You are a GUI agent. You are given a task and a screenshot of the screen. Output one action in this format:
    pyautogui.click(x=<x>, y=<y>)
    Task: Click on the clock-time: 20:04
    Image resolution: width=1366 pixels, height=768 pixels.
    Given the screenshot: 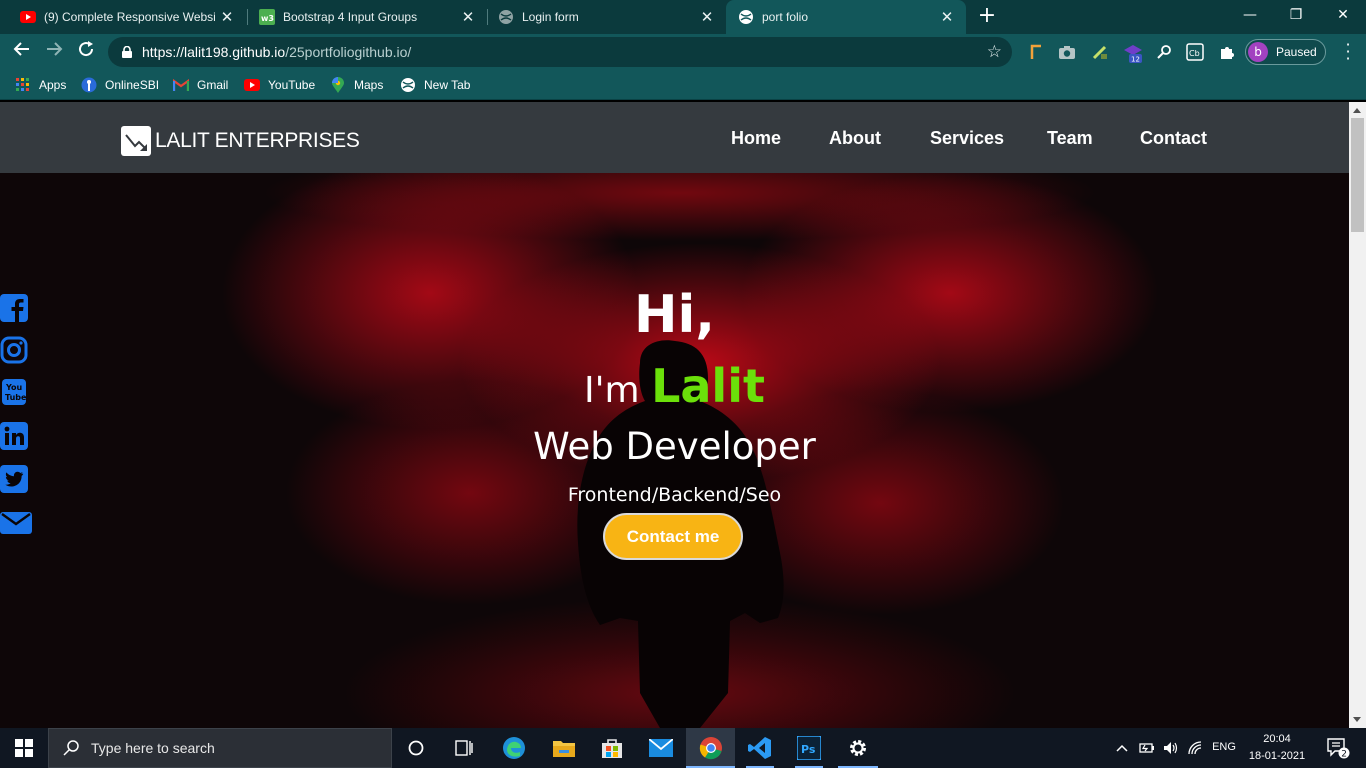 What is the action you would take?
    pyautogui.click(x=1277, y=739)
    